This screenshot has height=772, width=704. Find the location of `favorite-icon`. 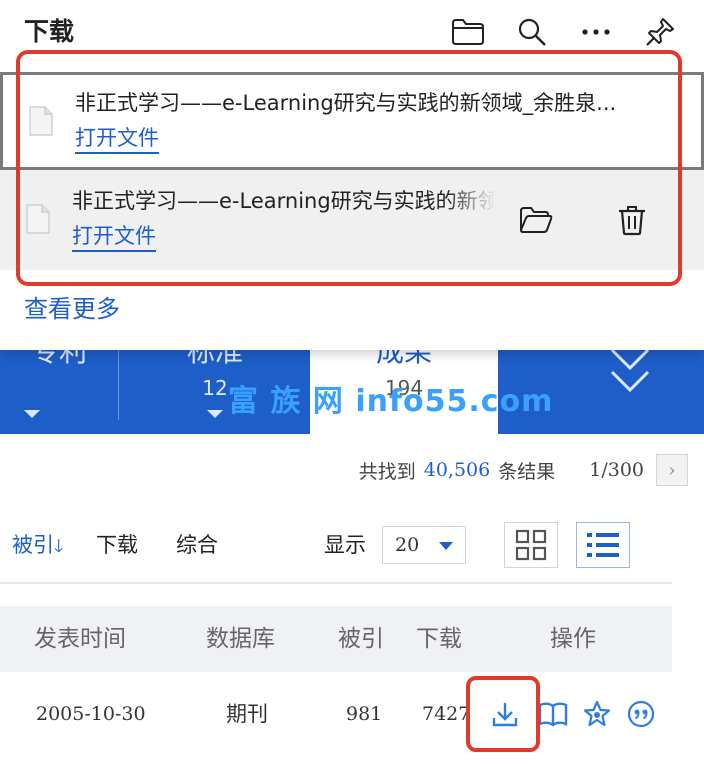

favorite-icon is located at coordinates (597, 713).